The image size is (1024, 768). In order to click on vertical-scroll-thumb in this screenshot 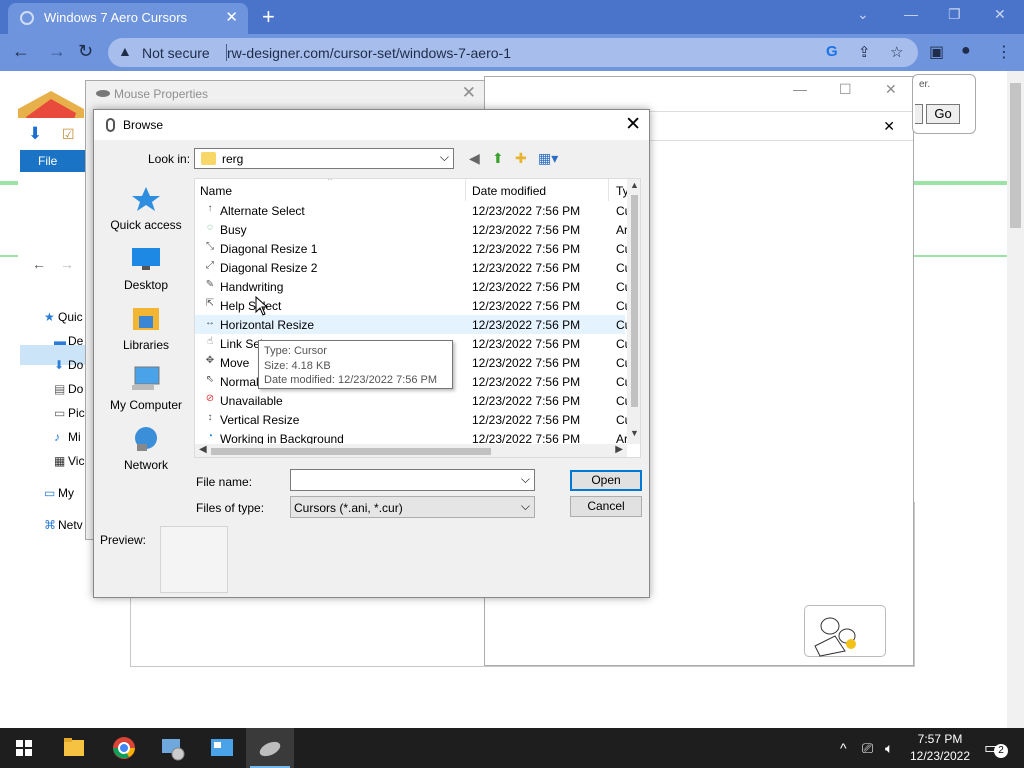, I will do `click(634, 301)`.